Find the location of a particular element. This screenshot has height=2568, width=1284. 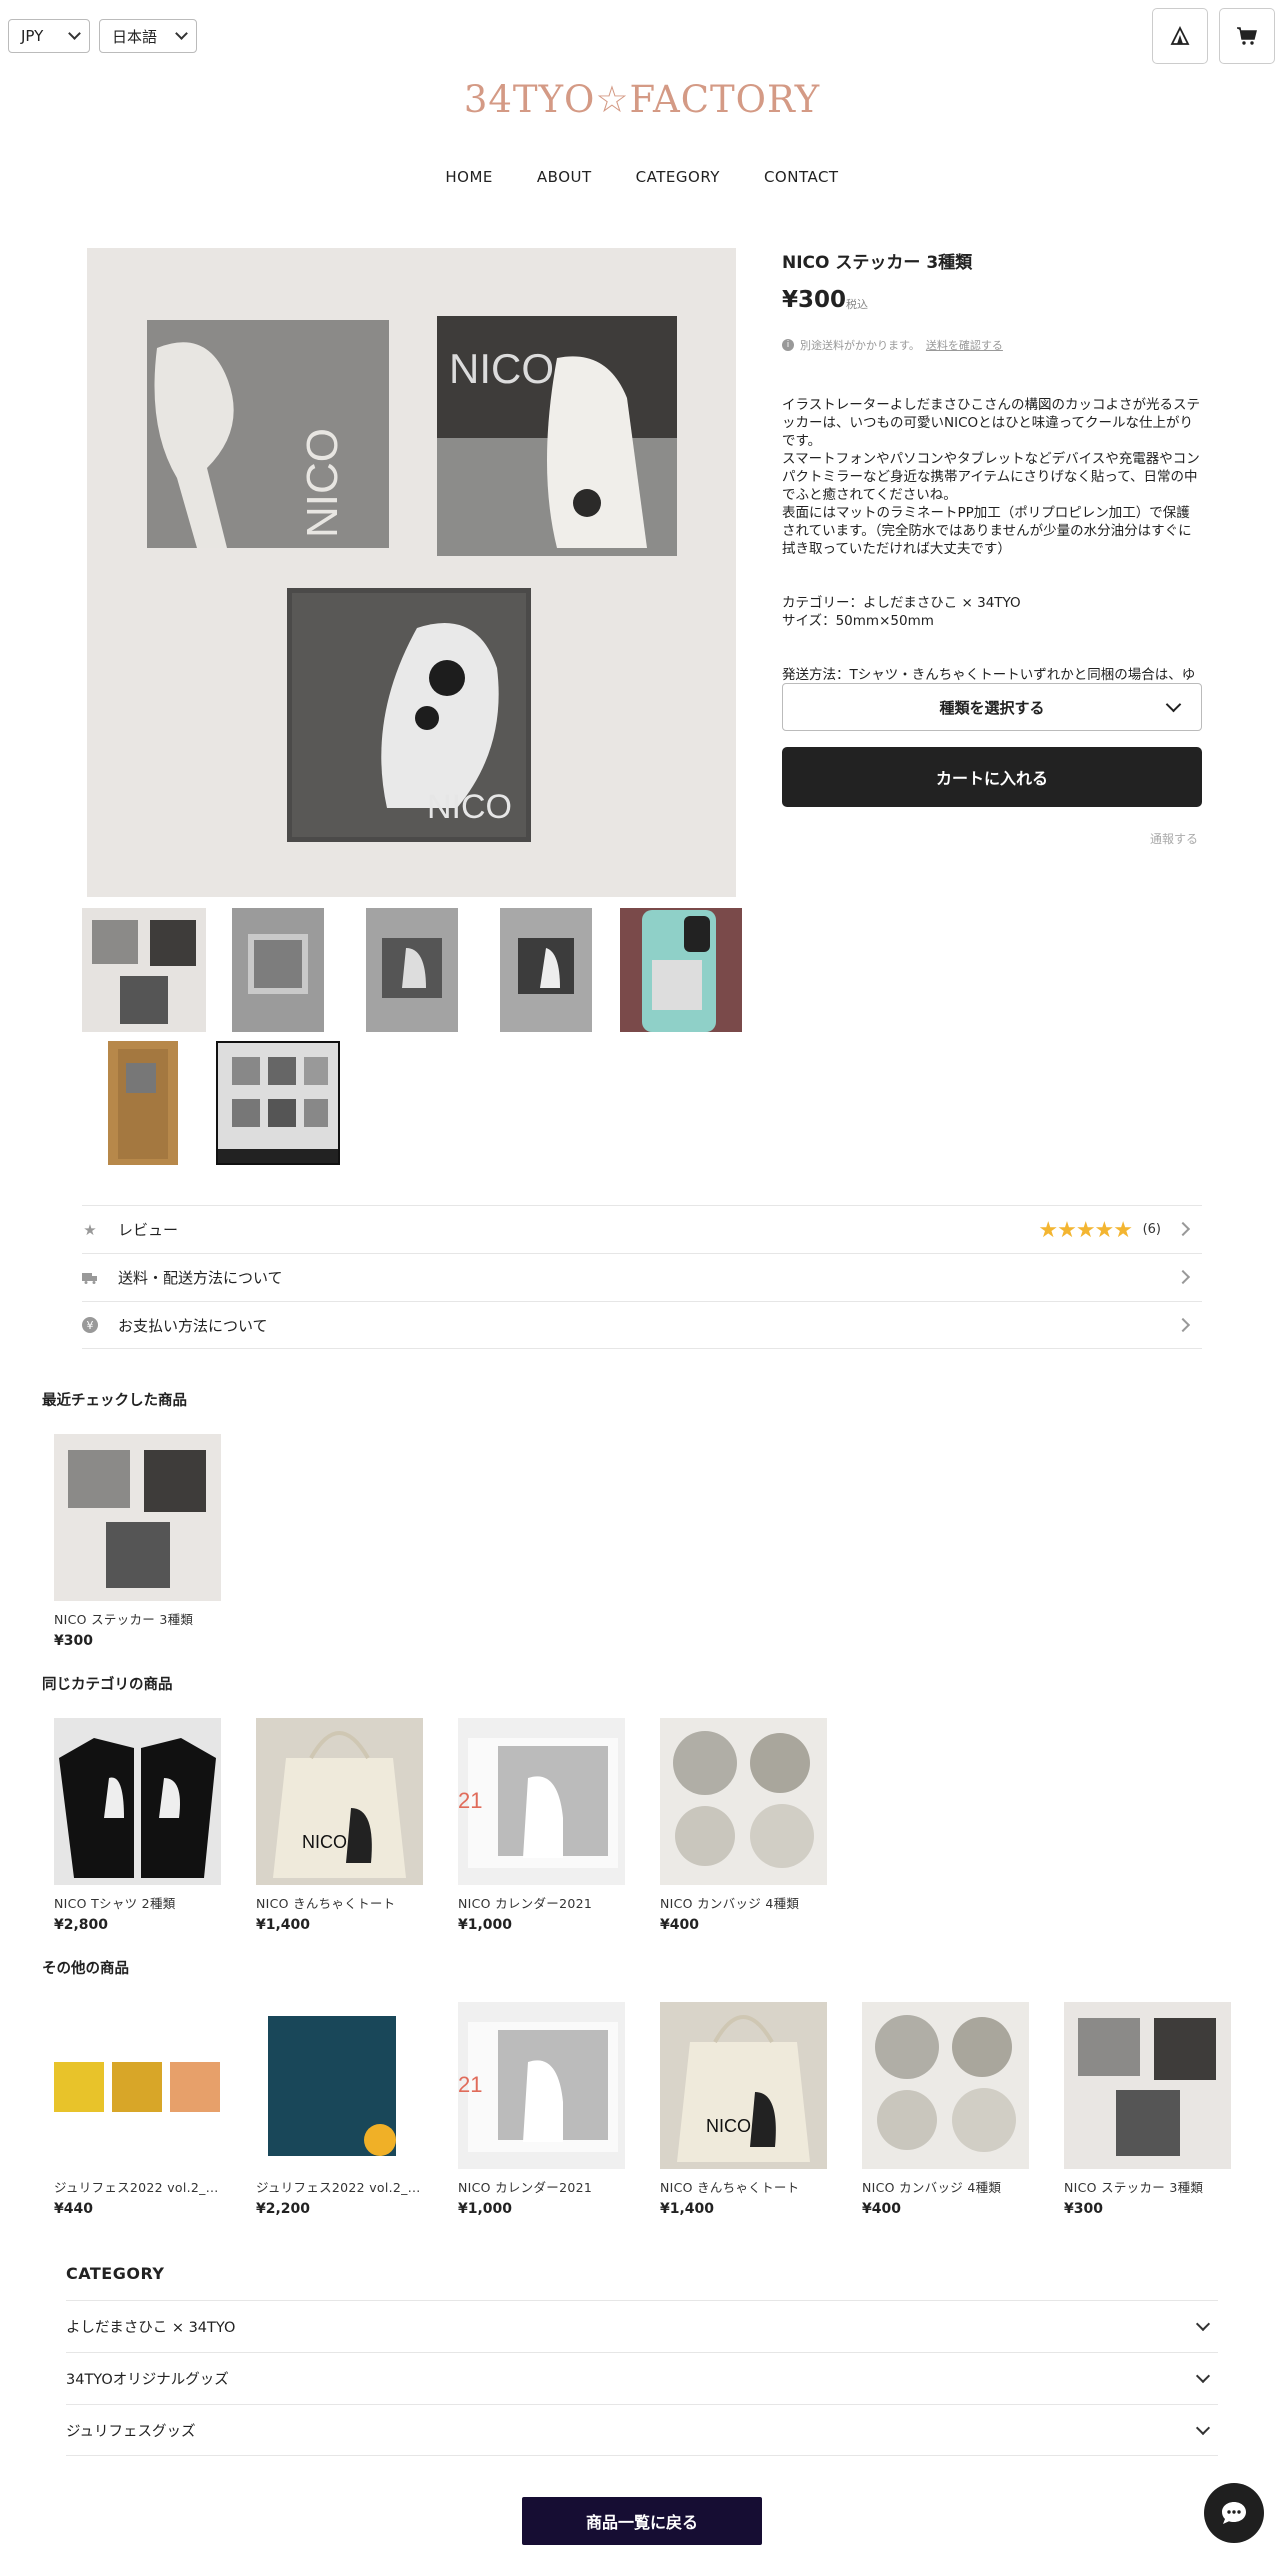

product-card: ジュリフェス2022 vol.2_... ¥2,200 is located at coordinates (339, 2109).